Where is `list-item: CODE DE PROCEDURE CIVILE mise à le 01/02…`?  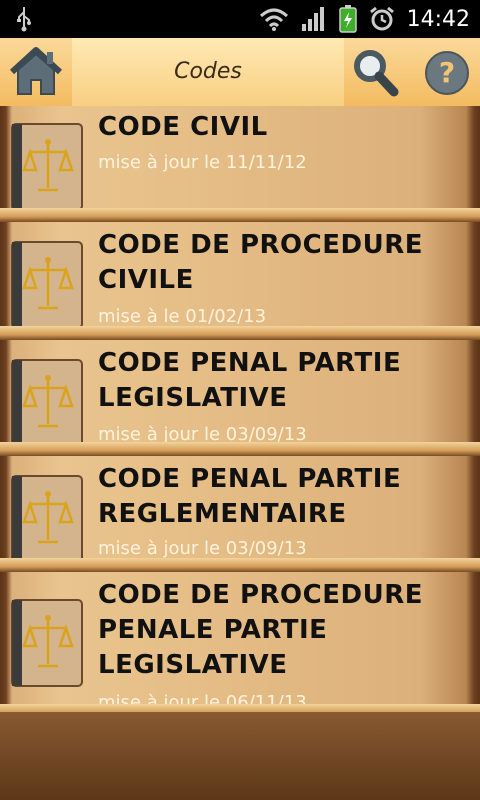
list-item: CODE DE PROCEDURE CIVILE mise à le 01/02… is located at coordinates (240, 281).